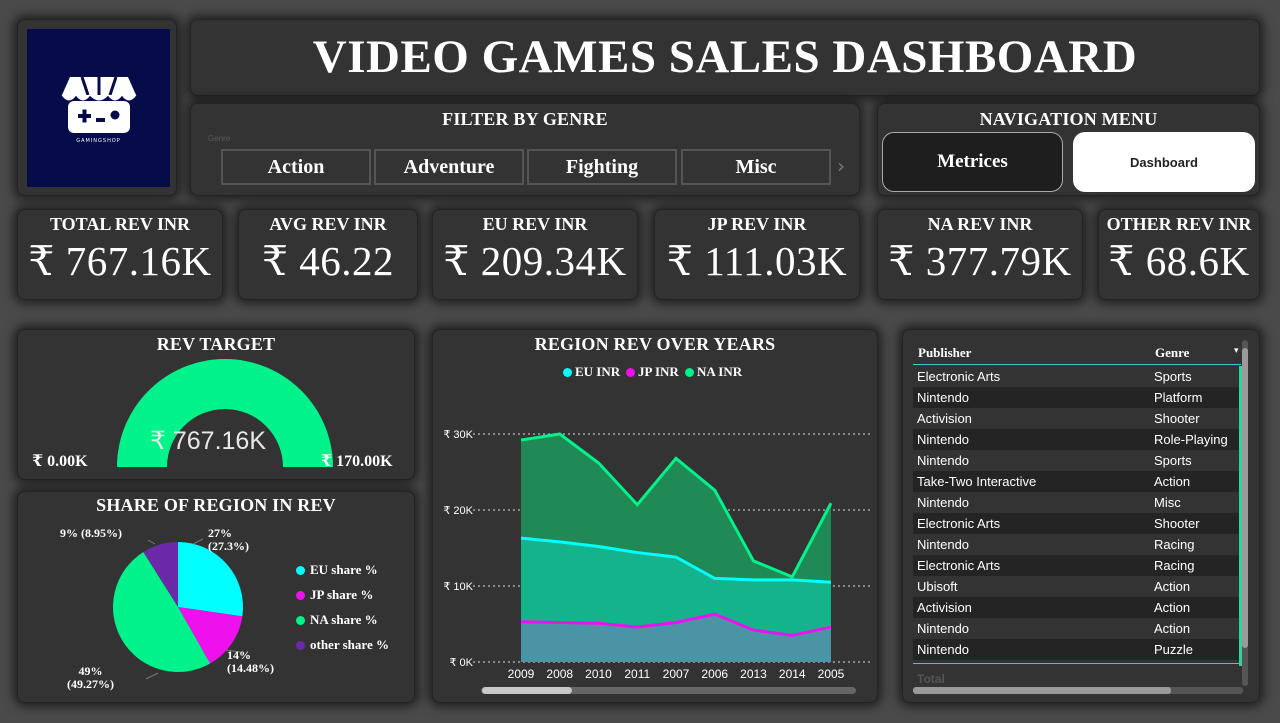  Describe the element at coordinates (1179, 224) in the screenshot. I see `kpi-label: OTHER REV INR` at that location.